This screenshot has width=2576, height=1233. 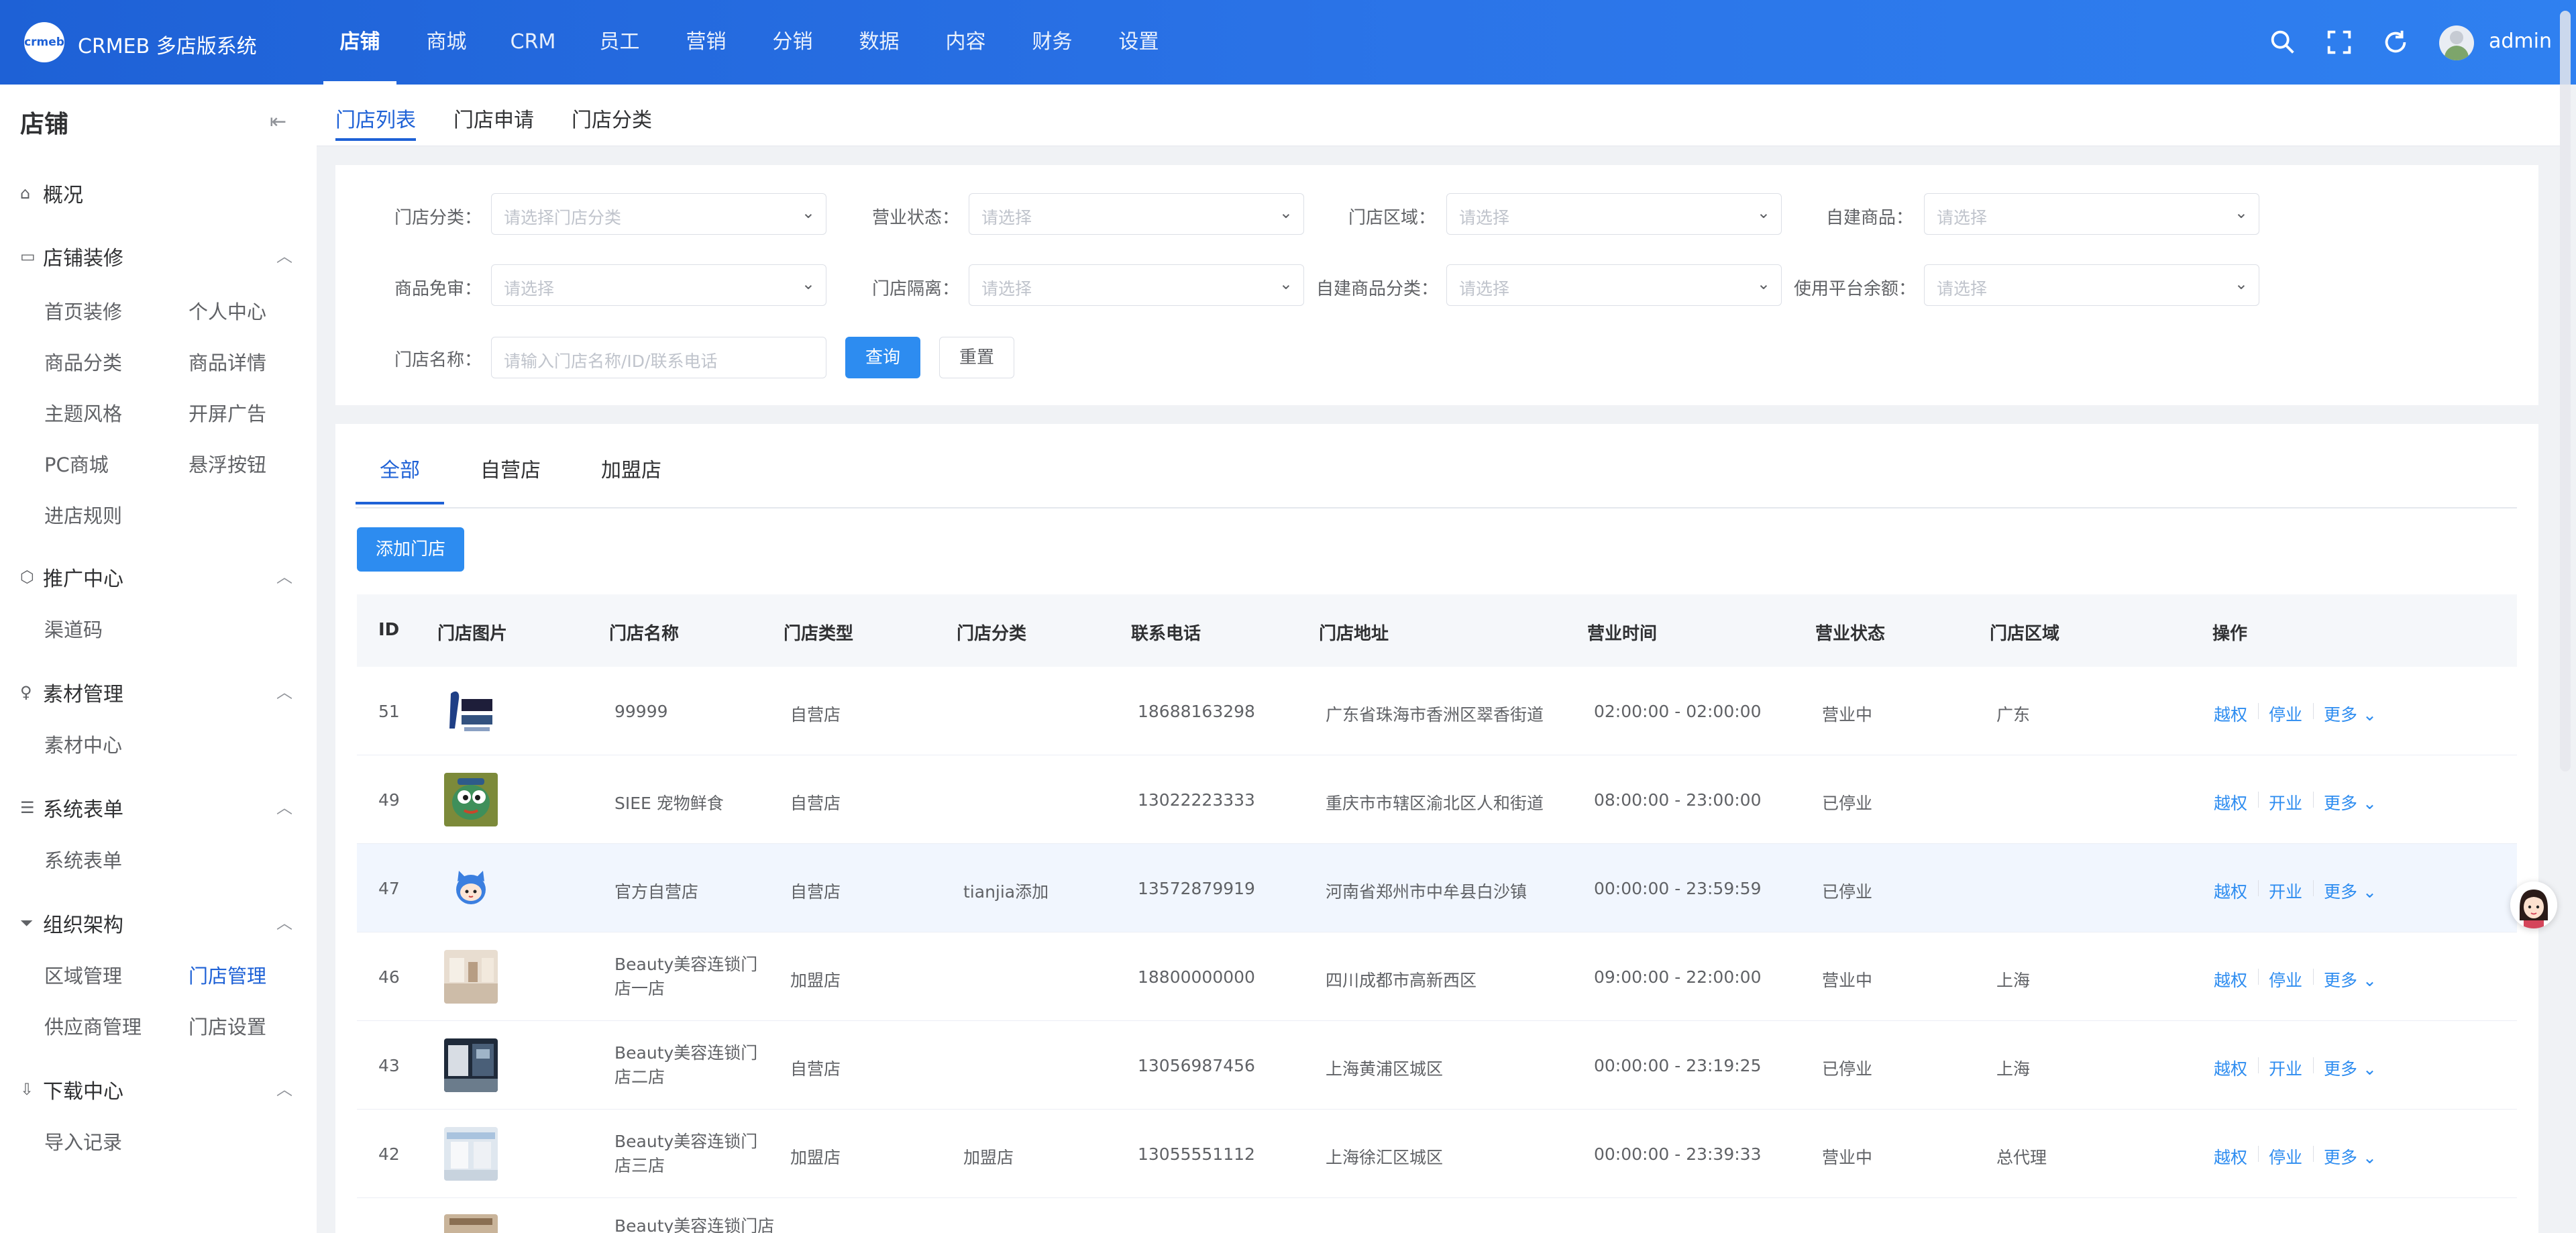 I want to click on sidebar-item-store-settings: 门店设置, so click(x=227, y=1026).